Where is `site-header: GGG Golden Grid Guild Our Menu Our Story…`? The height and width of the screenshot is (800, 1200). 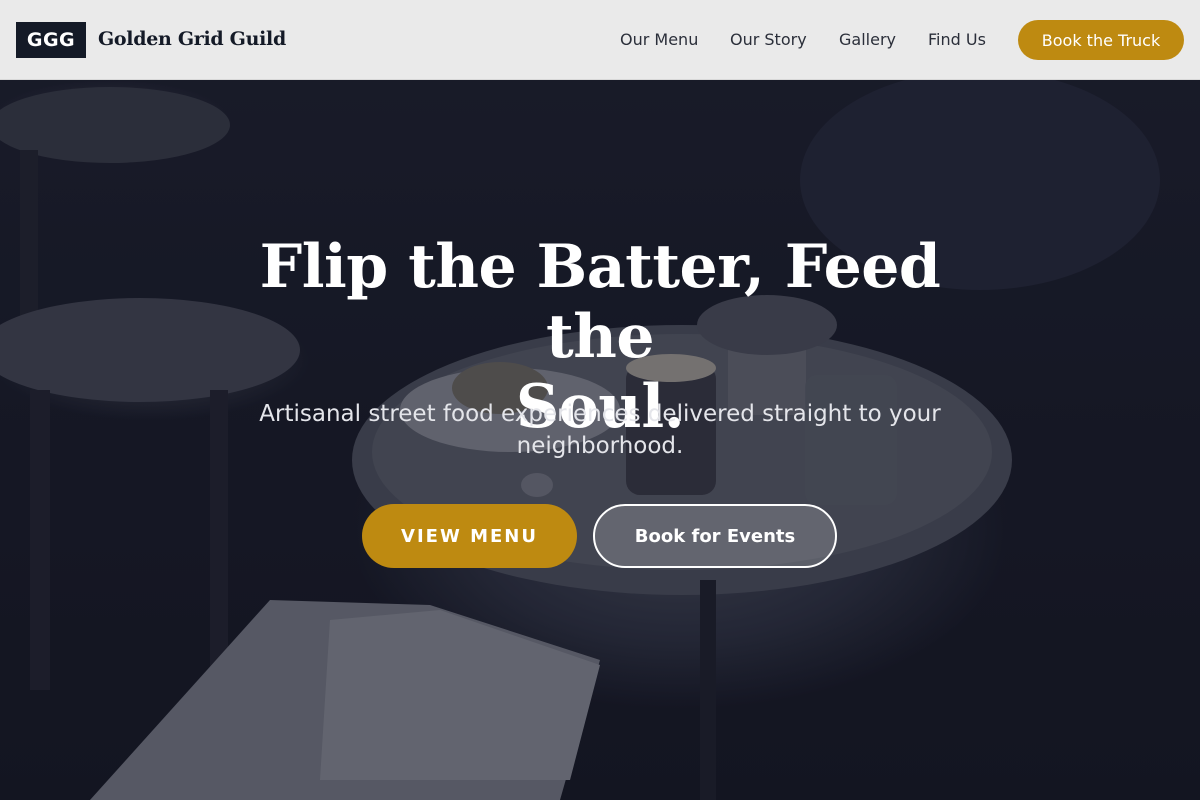
site-header: GGG Golden Grid Guild Our Menu Our Story… is located at coordinates (600, 40).